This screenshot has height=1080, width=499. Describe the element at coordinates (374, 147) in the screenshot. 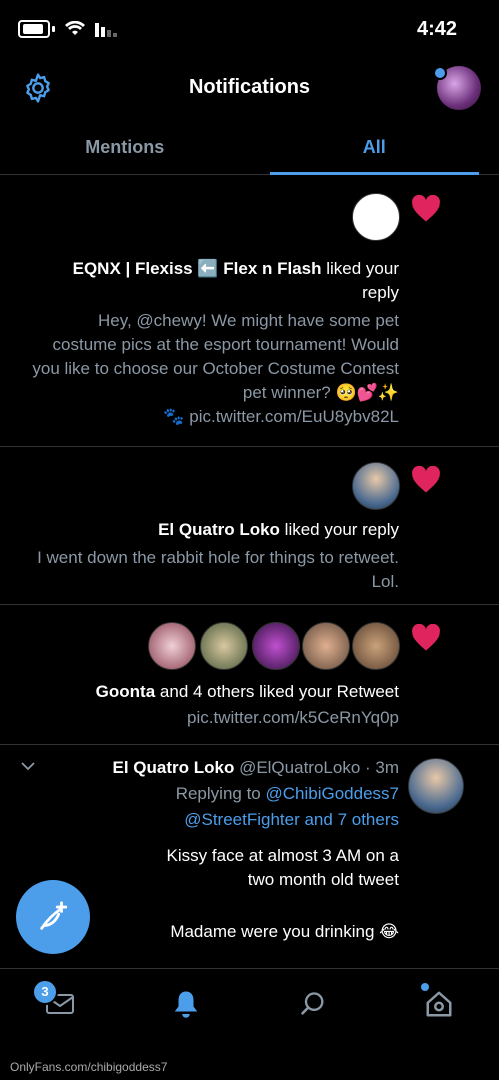

I see `tab-all: All` at that location.